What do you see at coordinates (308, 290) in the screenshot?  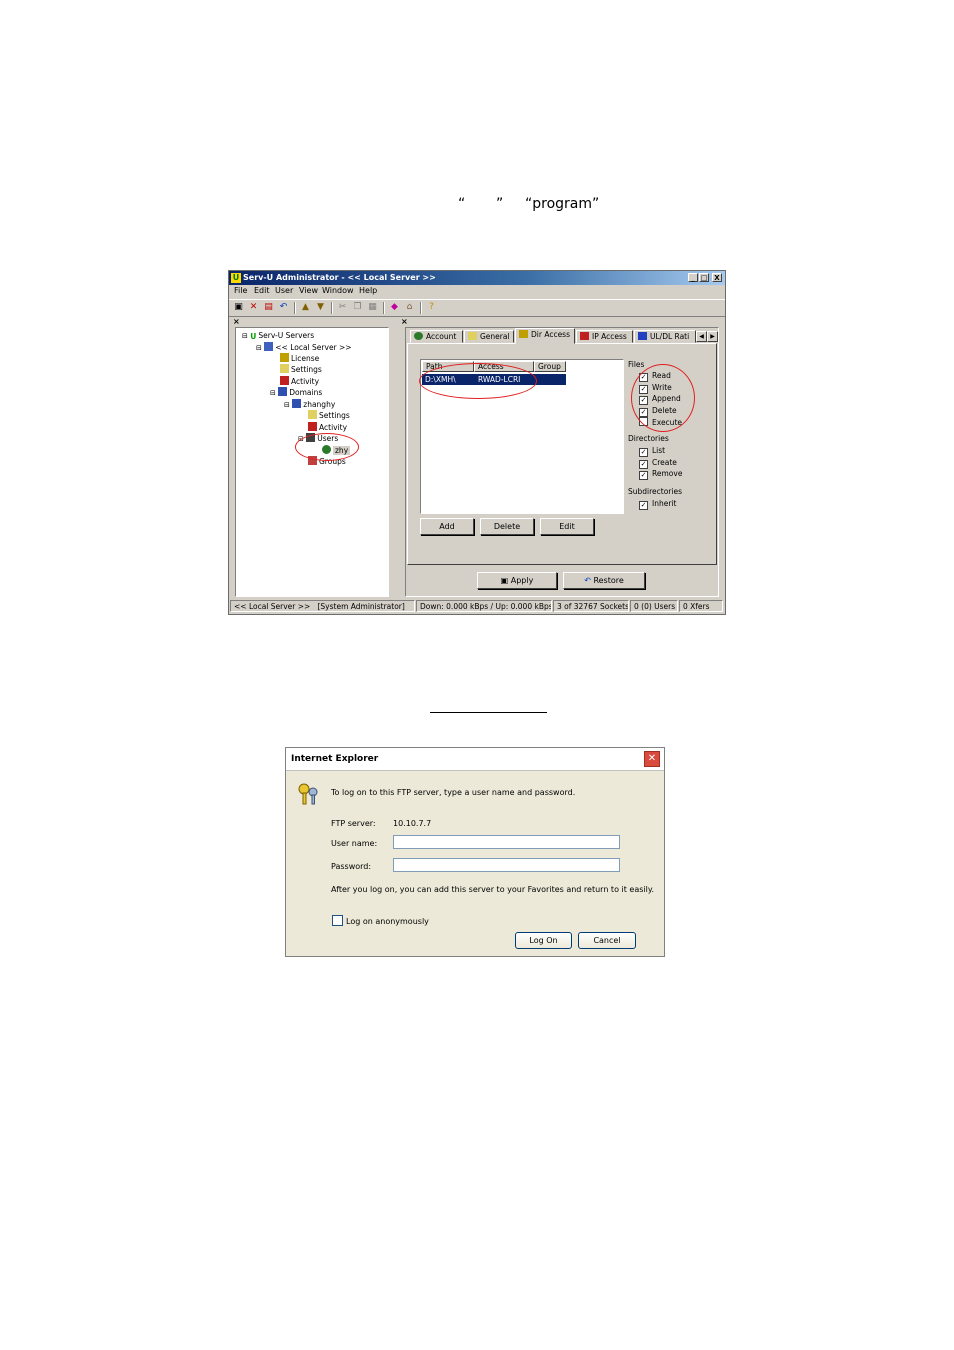 I see `menu-view: View` at bounding box center [308, 290].